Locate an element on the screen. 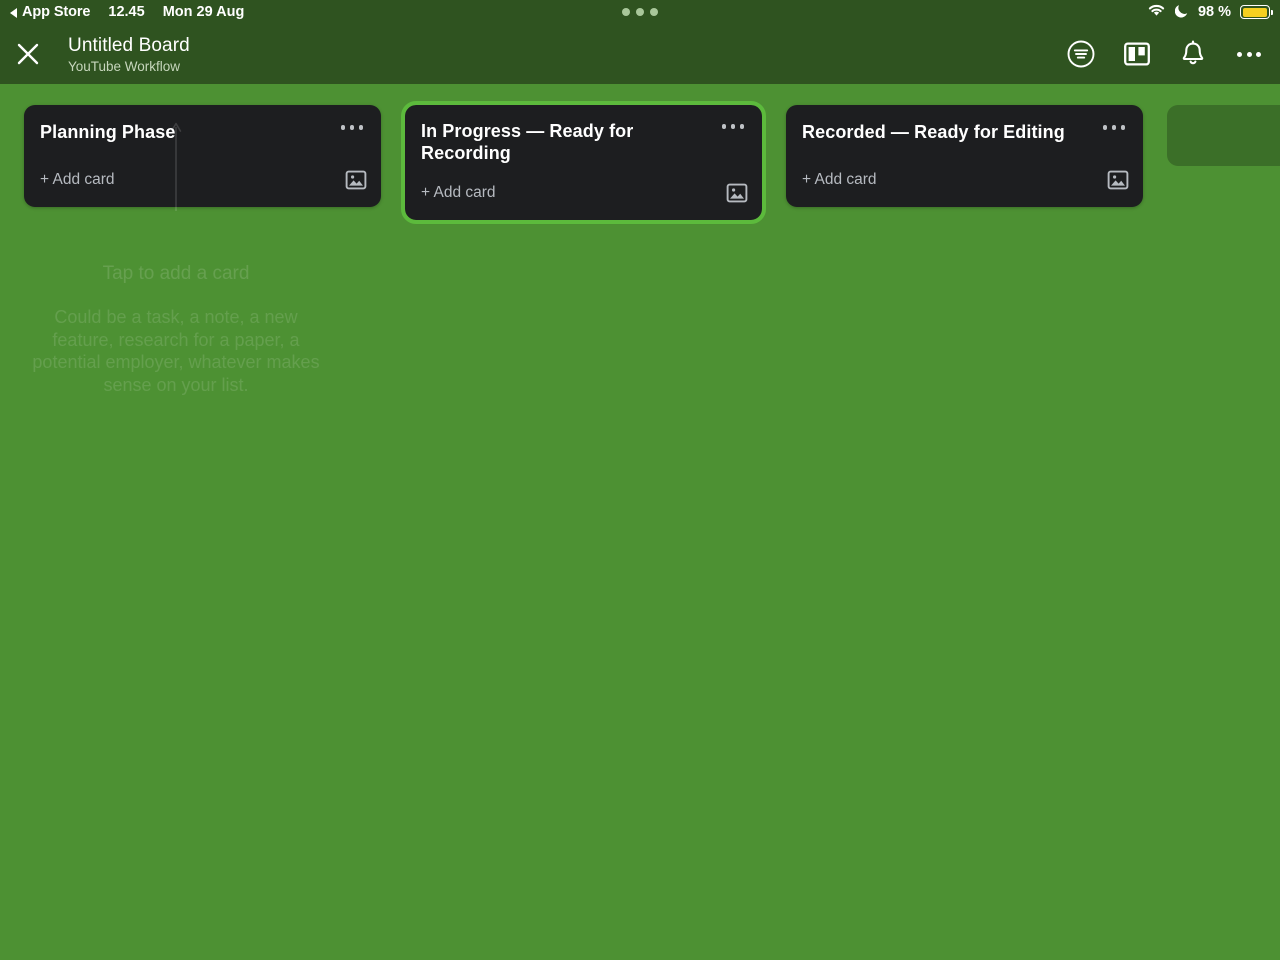  wifi-icon is located at coordinates (1156, 12).